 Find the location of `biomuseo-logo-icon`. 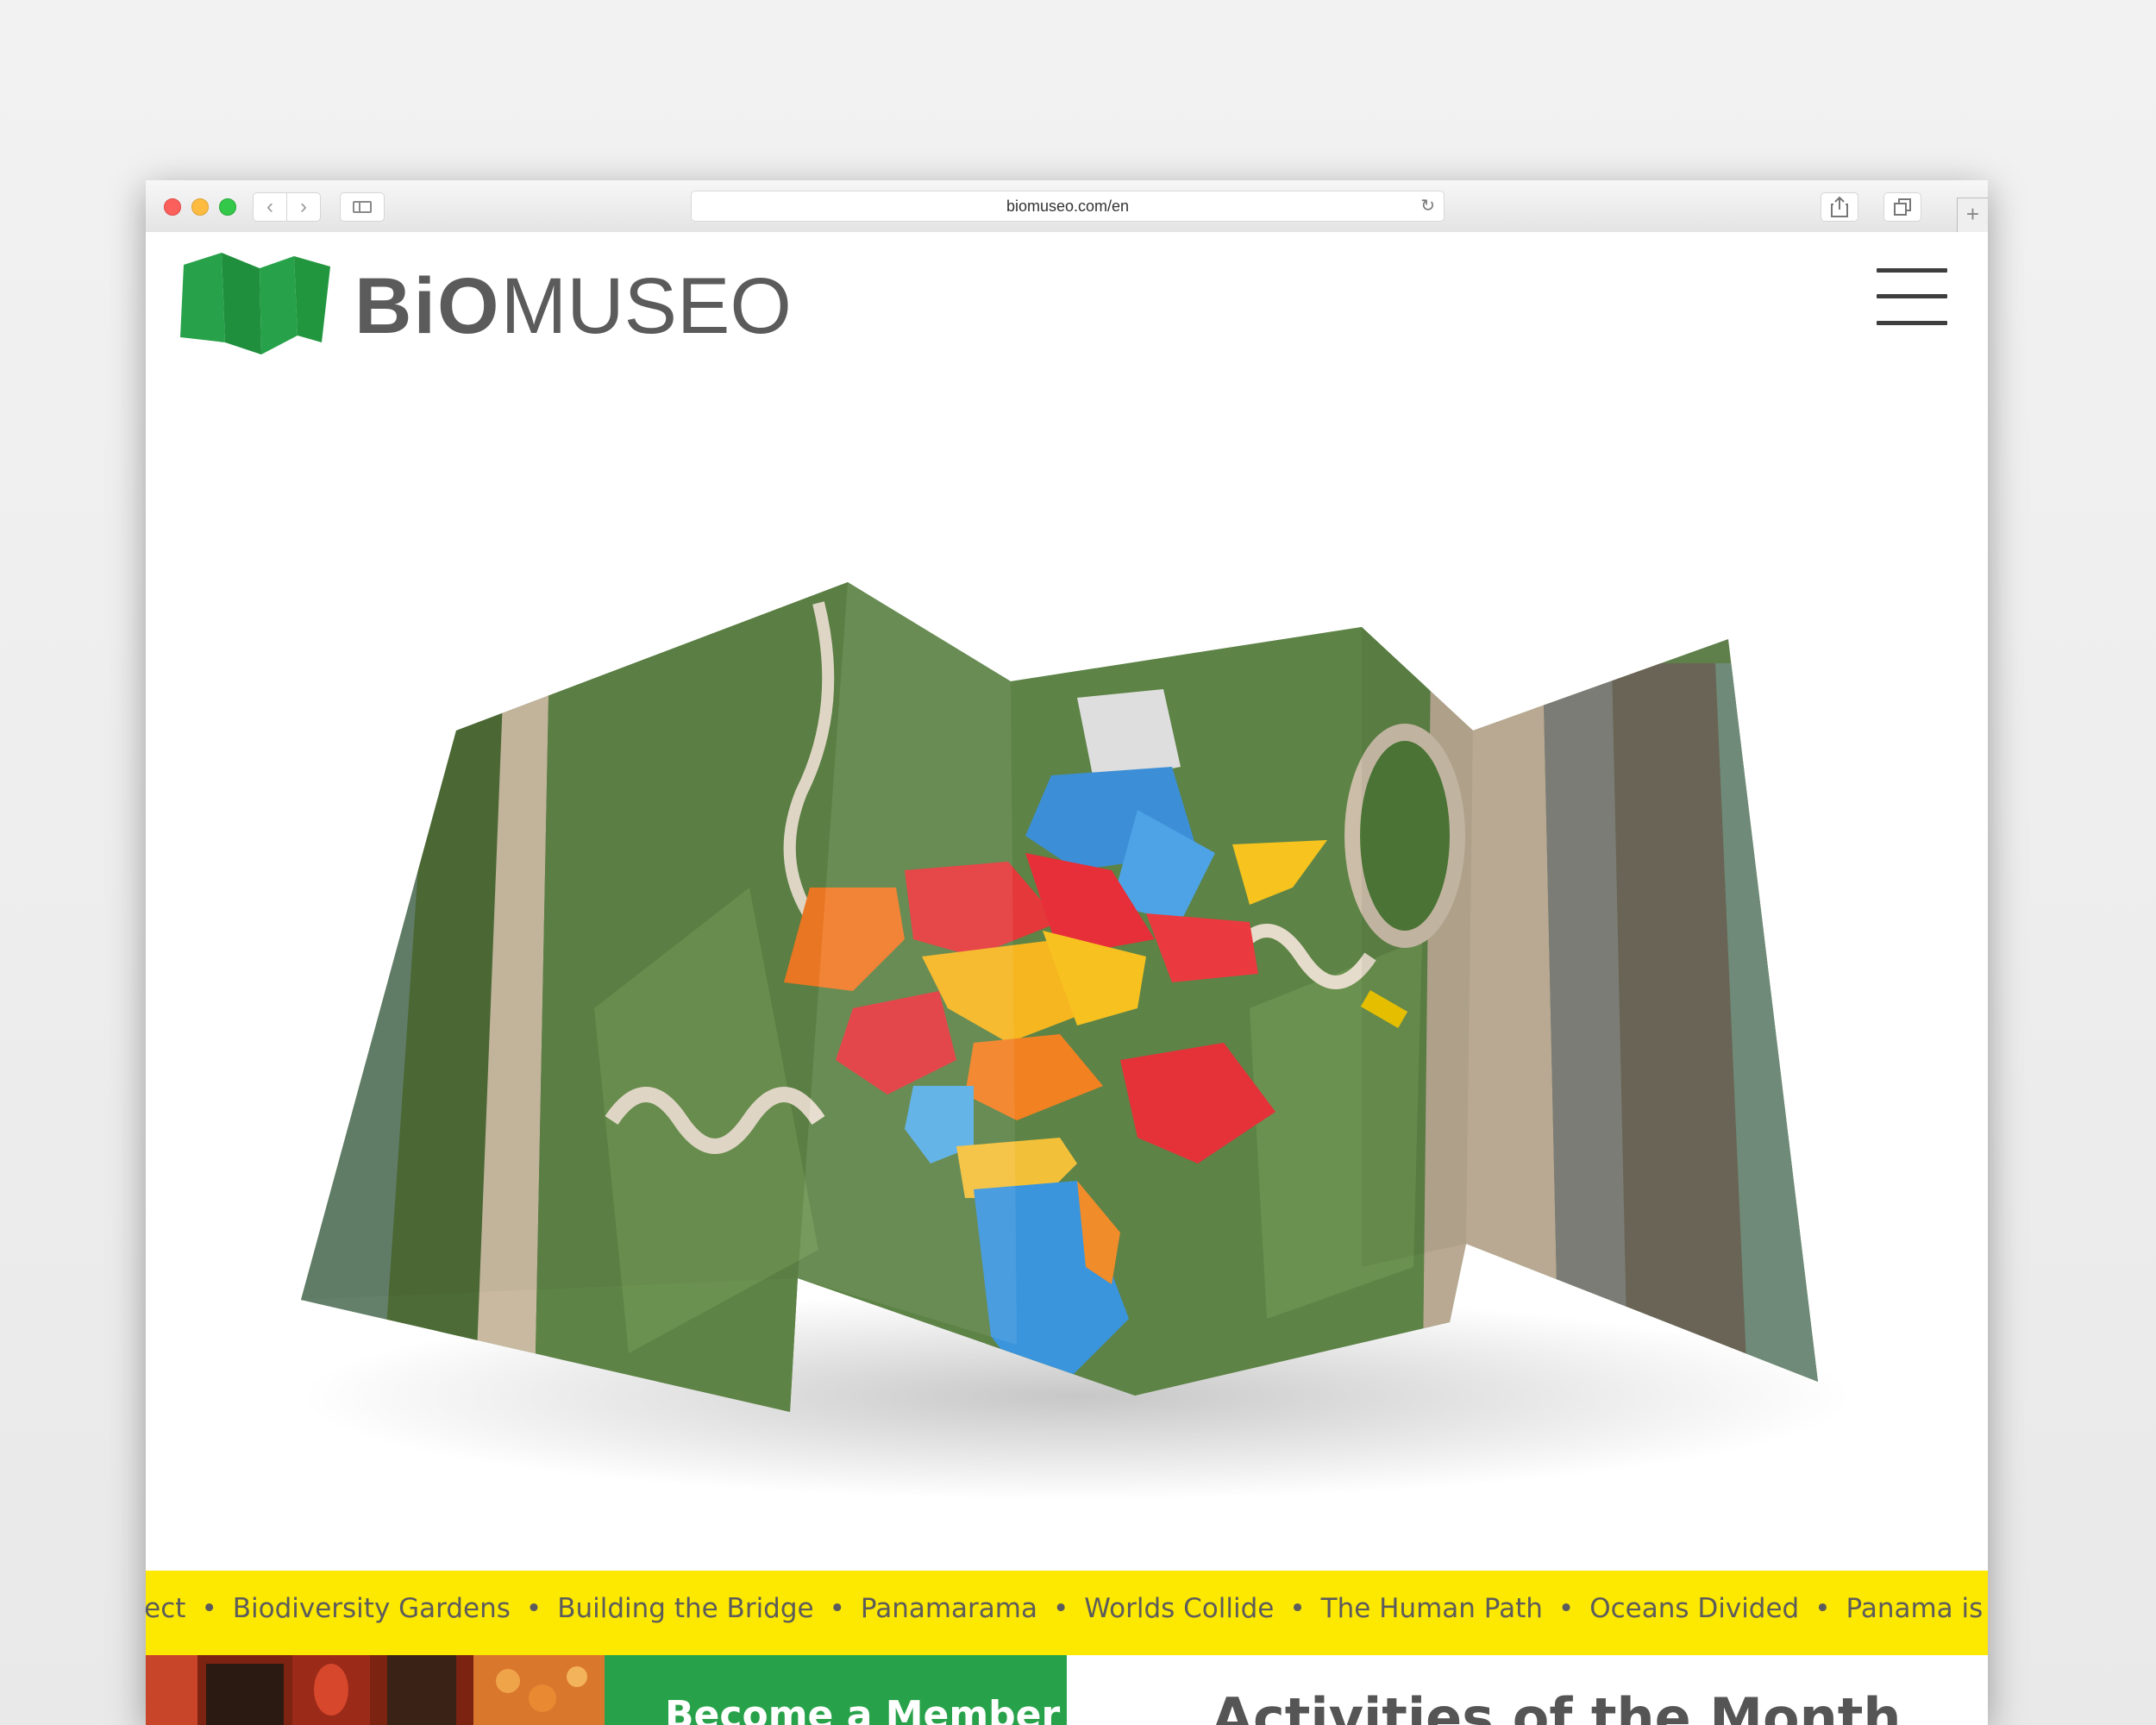

biomuseo-logo-icon is located at coordinates (254, 303).